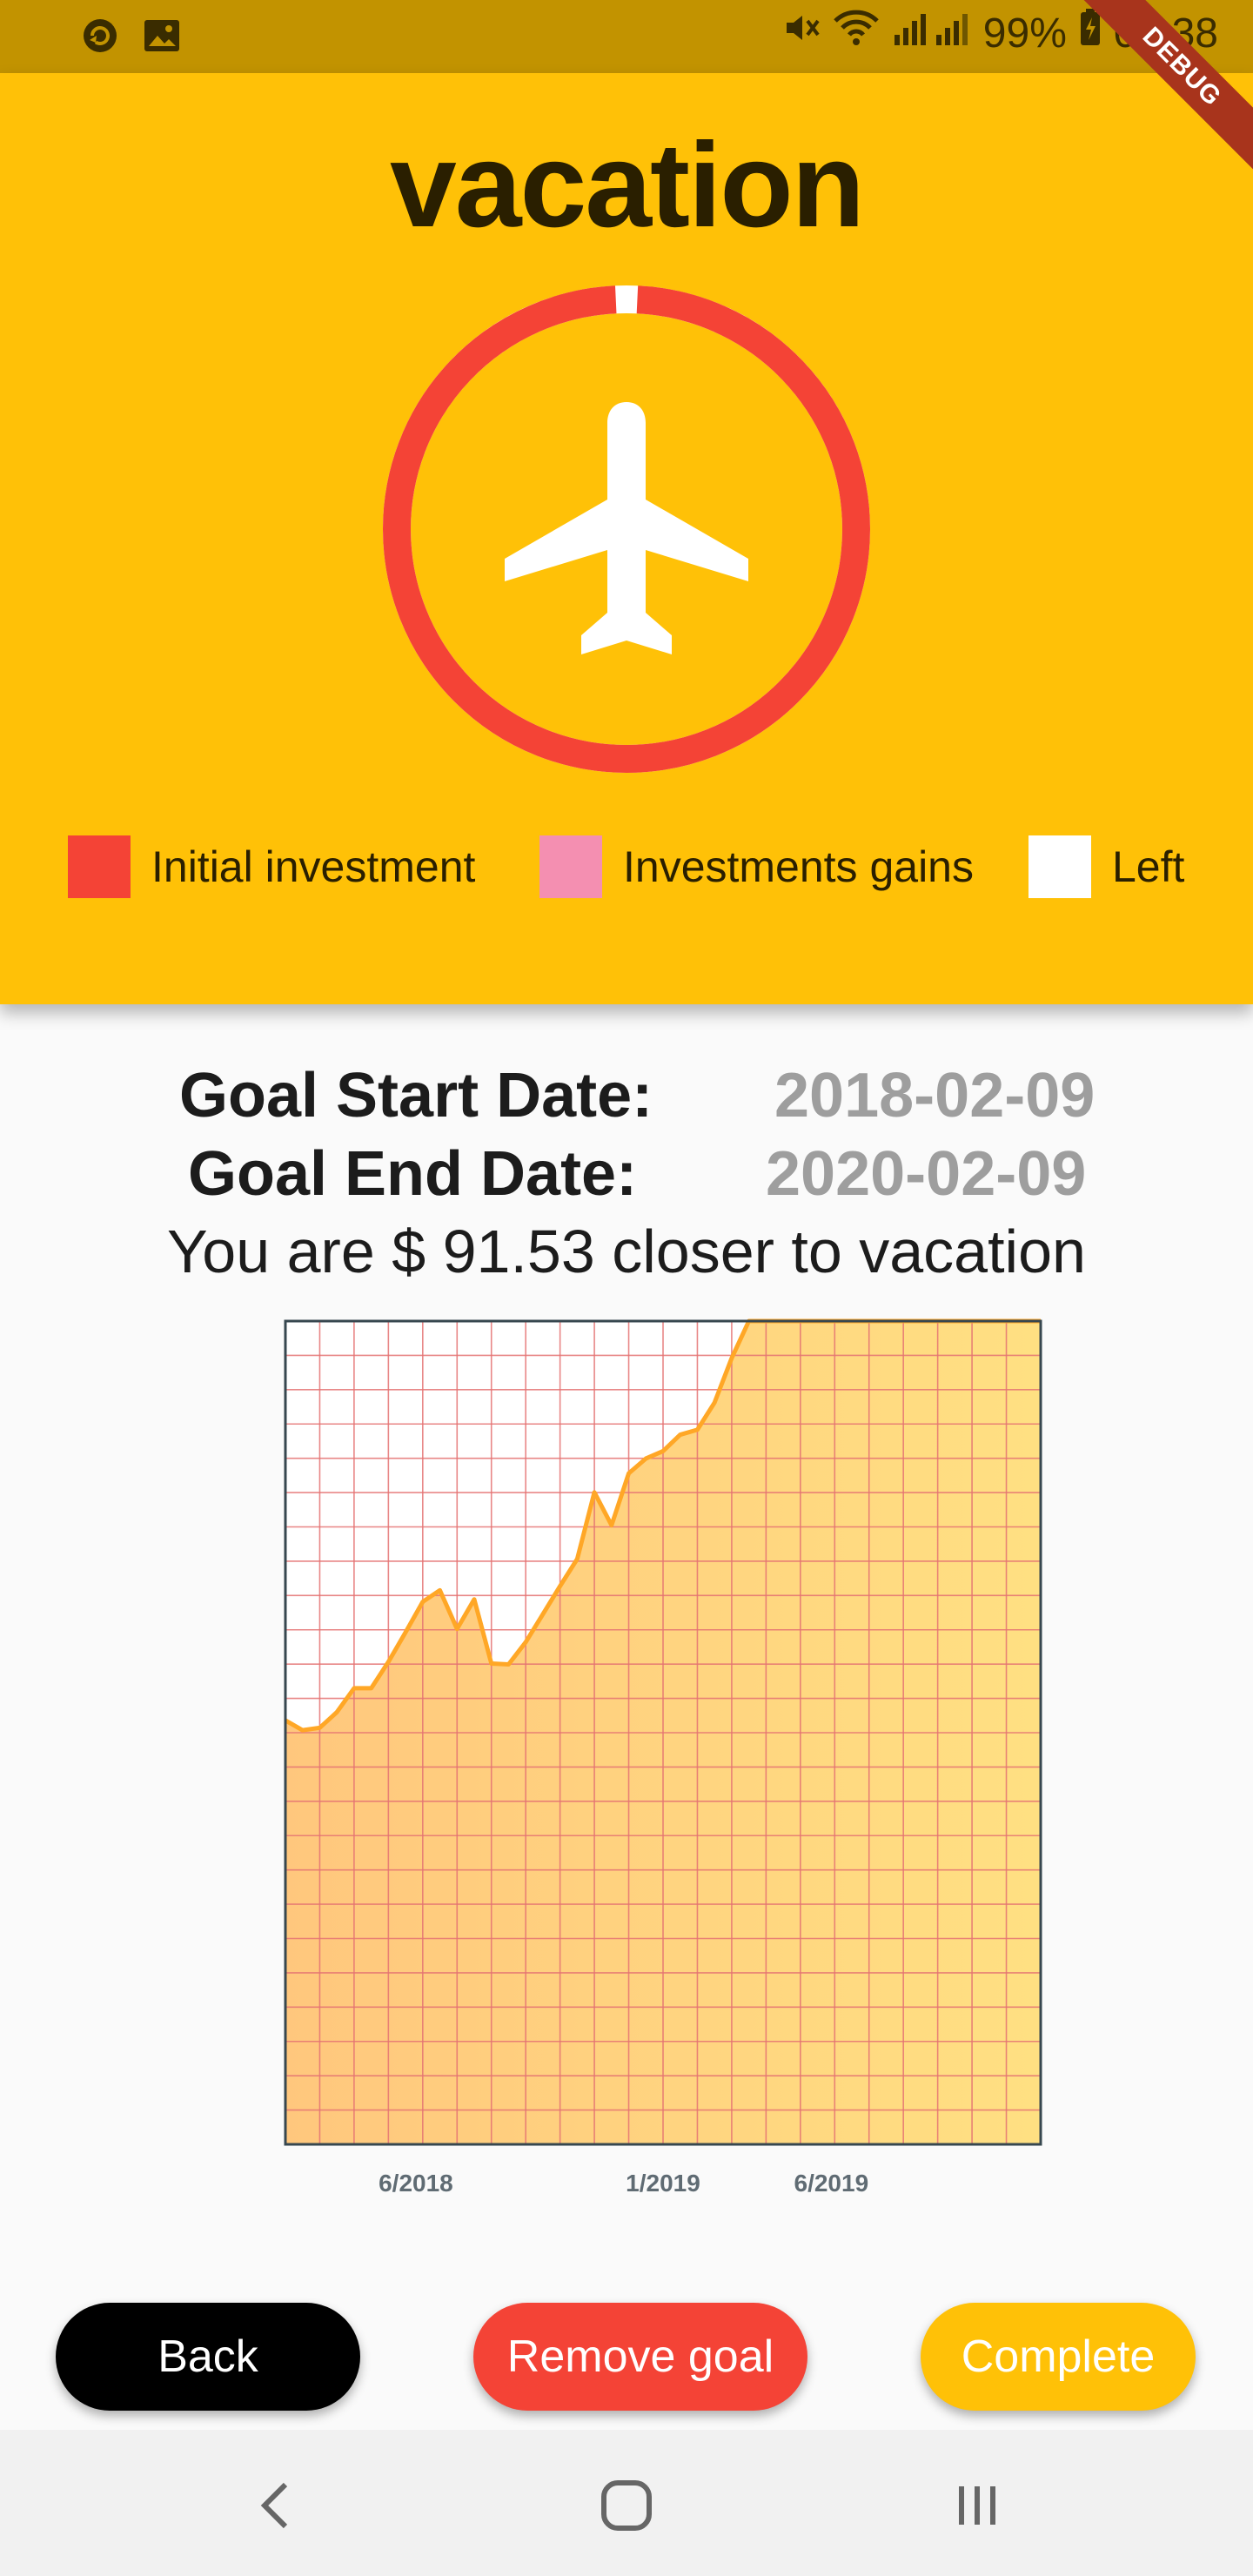  I want to click on battery-charging-icon, so click(1090, 33).